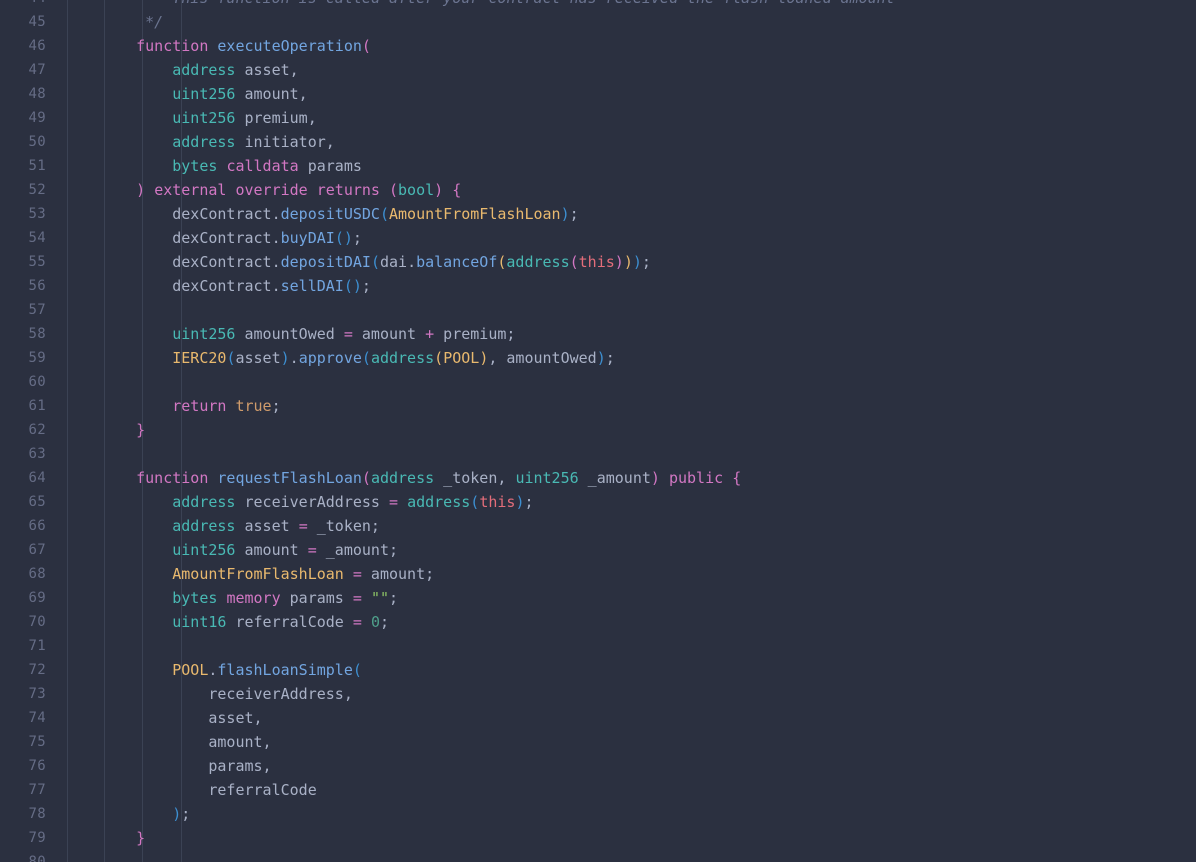 The height and width of the screenshot is (862, 1196). I want to click on code-line: 74 asset,, so click(598, 718).